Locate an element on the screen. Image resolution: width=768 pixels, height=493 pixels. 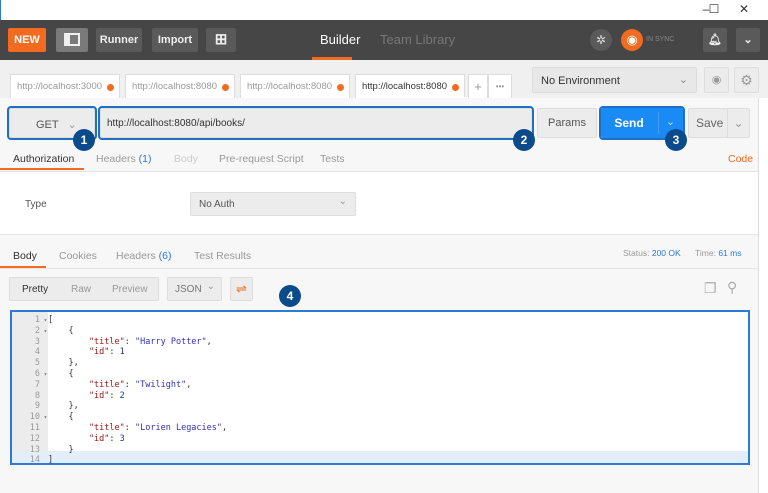
headers-count: (1) is located at coordinates (145, 159).